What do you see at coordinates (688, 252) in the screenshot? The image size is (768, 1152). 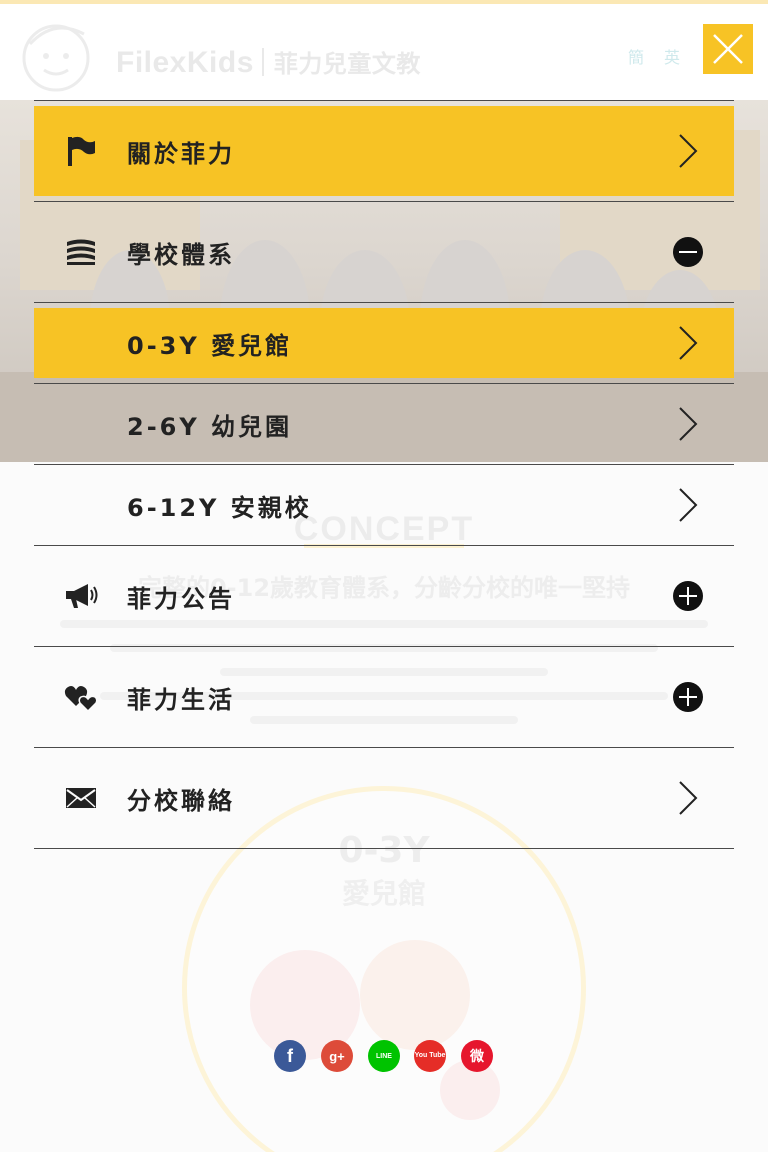 I see `minus-circle-icon` at bounding box center [688, 252].